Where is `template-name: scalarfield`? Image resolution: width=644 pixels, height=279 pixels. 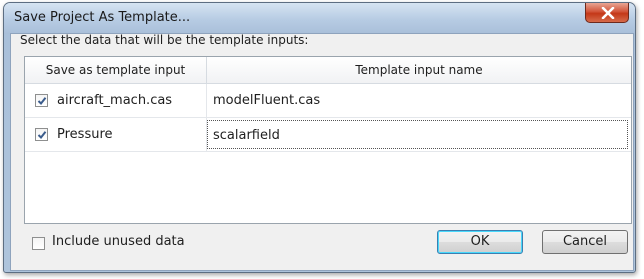 template-name: scalarfield is located at coordinates (246, 135).